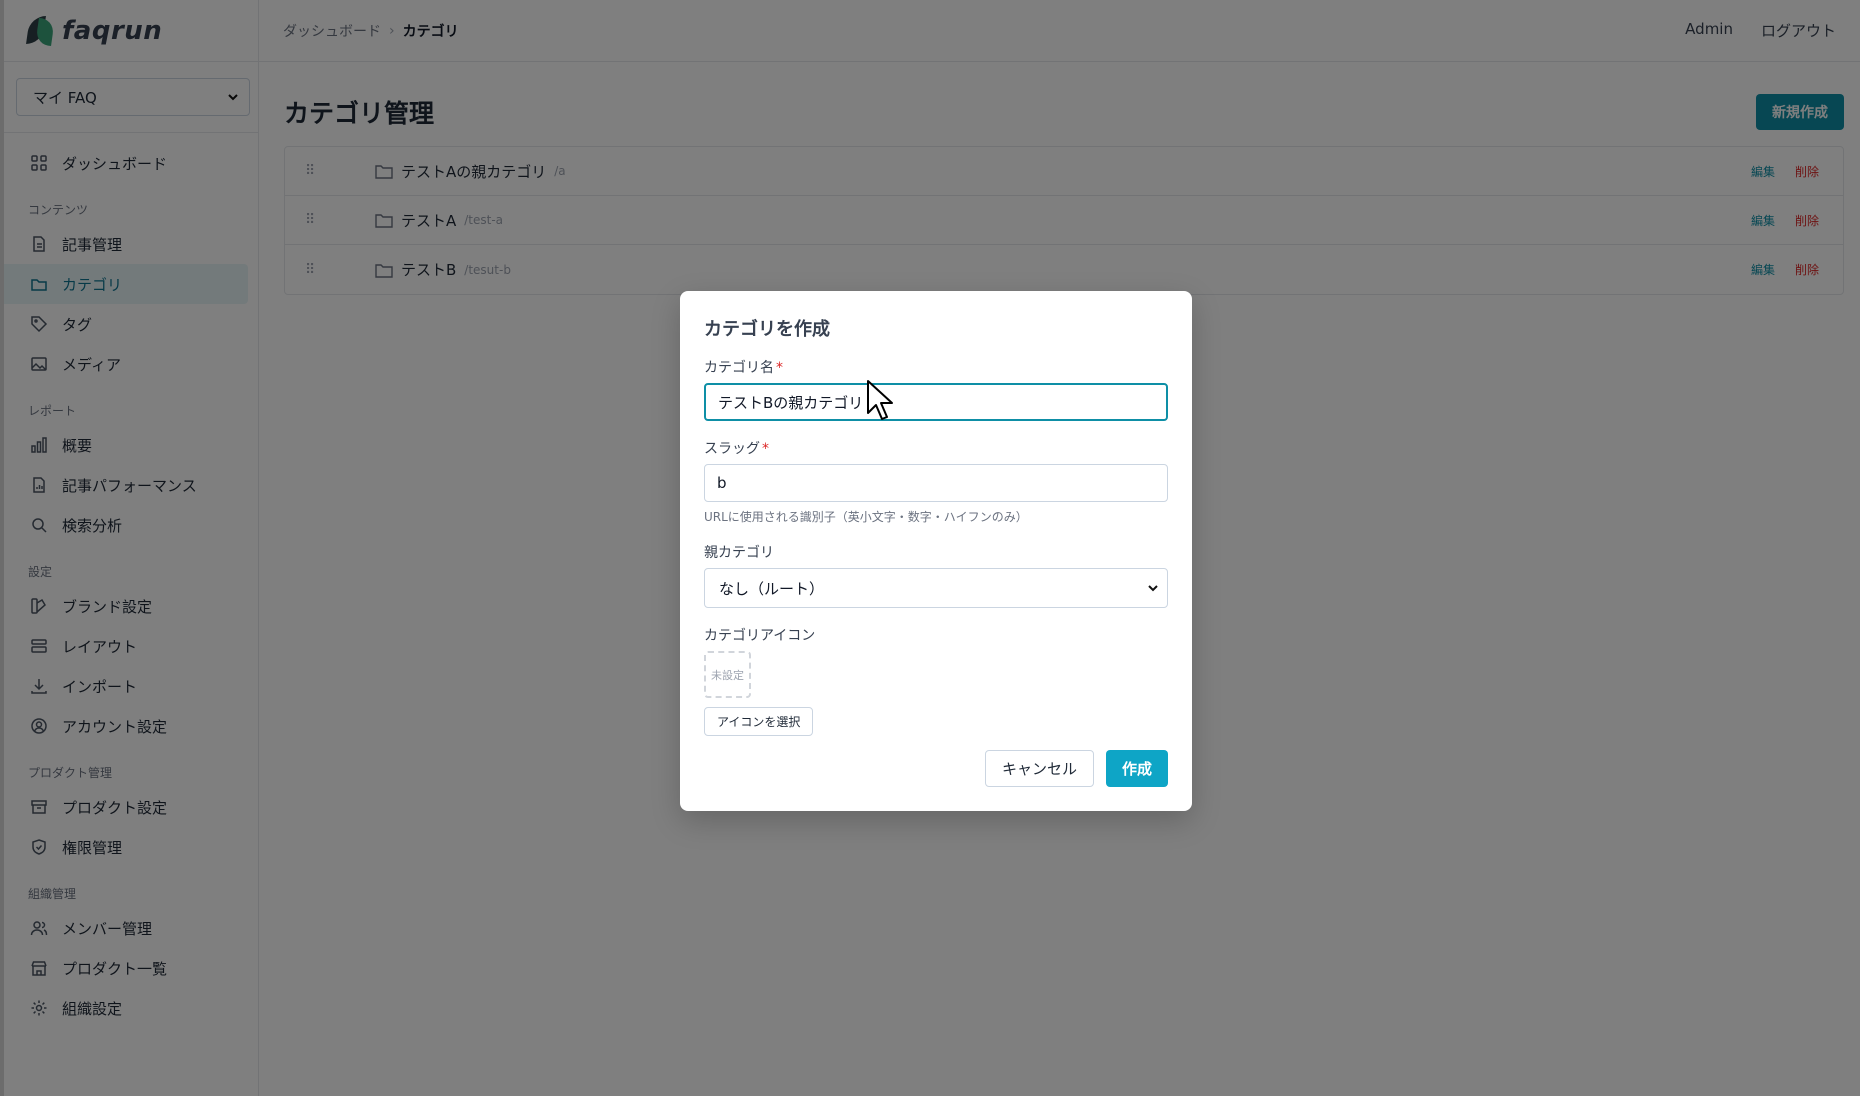  I want to click on parent-category-label: 親カテゴリ, so click(739, 553).